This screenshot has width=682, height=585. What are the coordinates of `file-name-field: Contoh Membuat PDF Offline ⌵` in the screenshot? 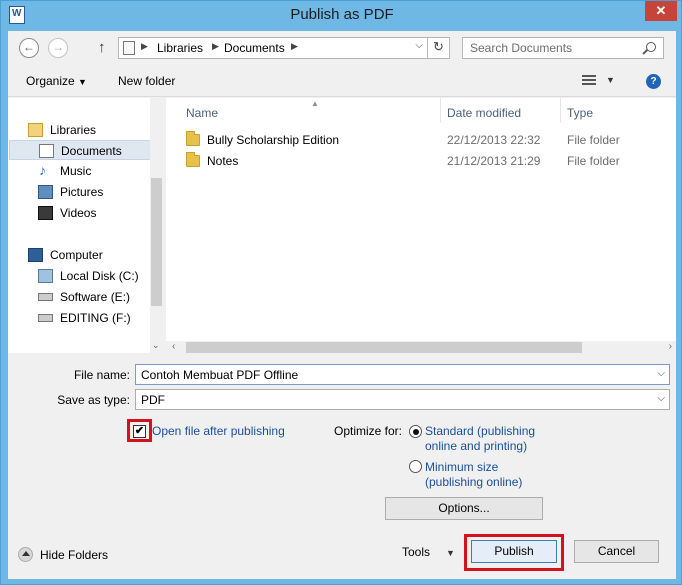 It's located at (402, 374).